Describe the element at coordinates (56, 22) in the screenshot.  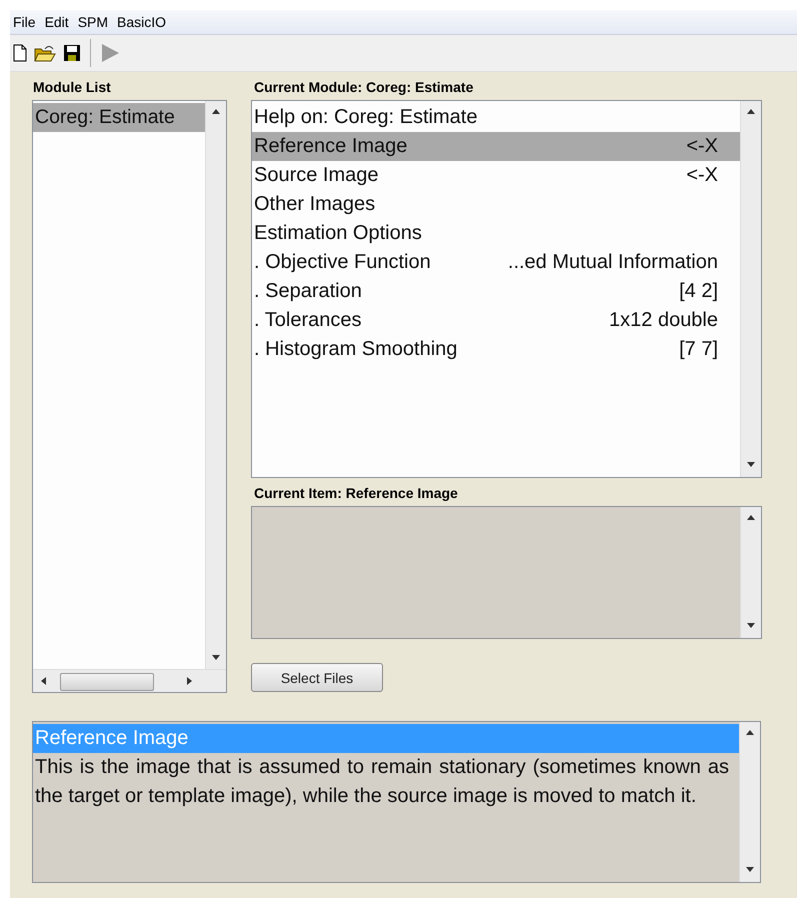
I see `menu-item: Edit` at that location.